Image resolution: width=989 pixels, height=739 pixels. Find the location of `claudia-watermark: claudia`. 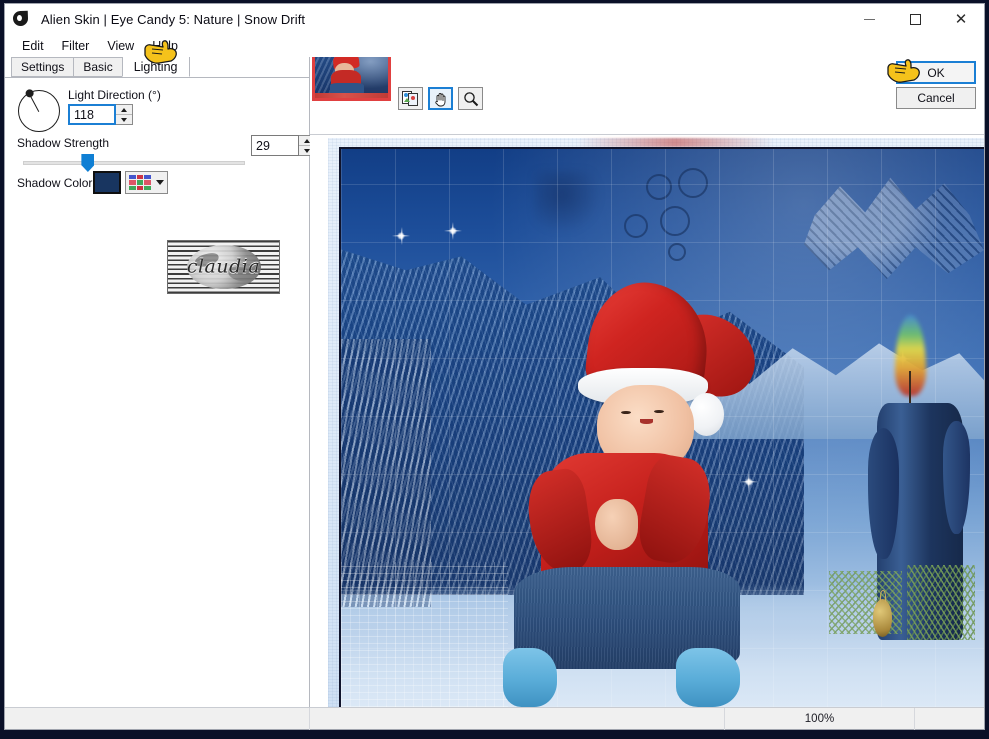

claudia-watermark: claudia is located at coordinates (223, 267).